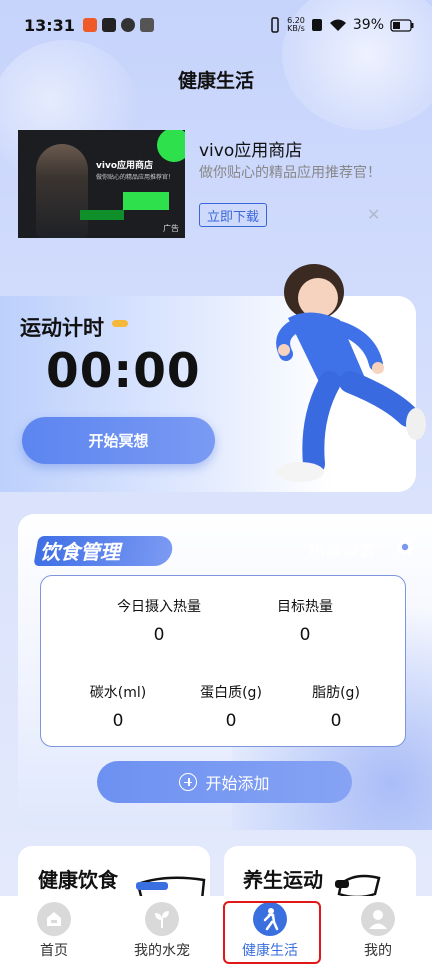  I want to click on start-adding-button: 开始添加, so click(224, 782).